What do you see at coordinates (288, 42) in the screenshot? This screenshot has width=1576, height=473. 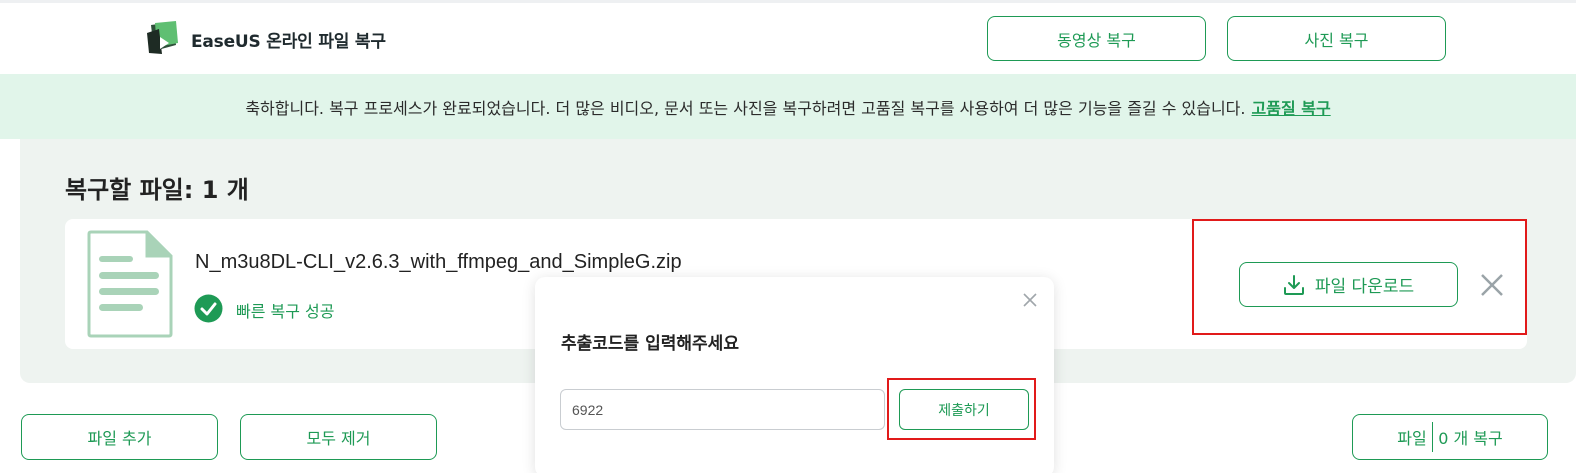 I see `brand-title: EaseUS 온라인 파일 복구` at bounding box center [288, 42].